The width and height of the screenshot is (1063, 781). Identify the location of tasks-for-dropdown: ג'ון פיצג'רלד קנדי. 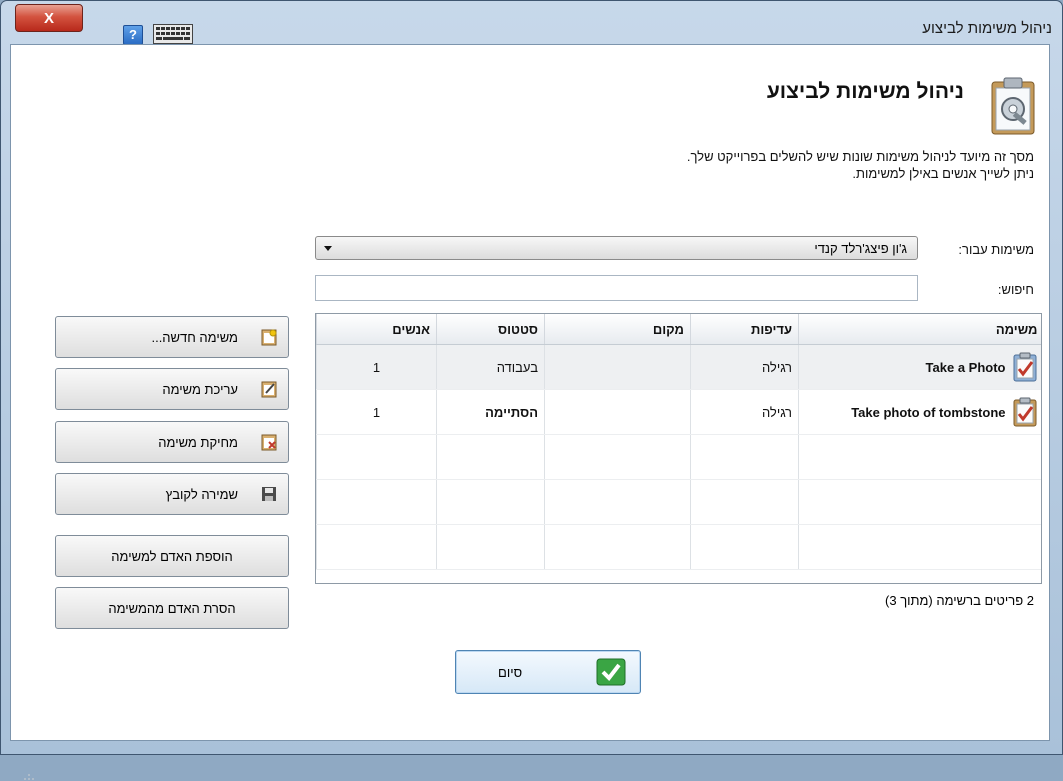
(616, 248).